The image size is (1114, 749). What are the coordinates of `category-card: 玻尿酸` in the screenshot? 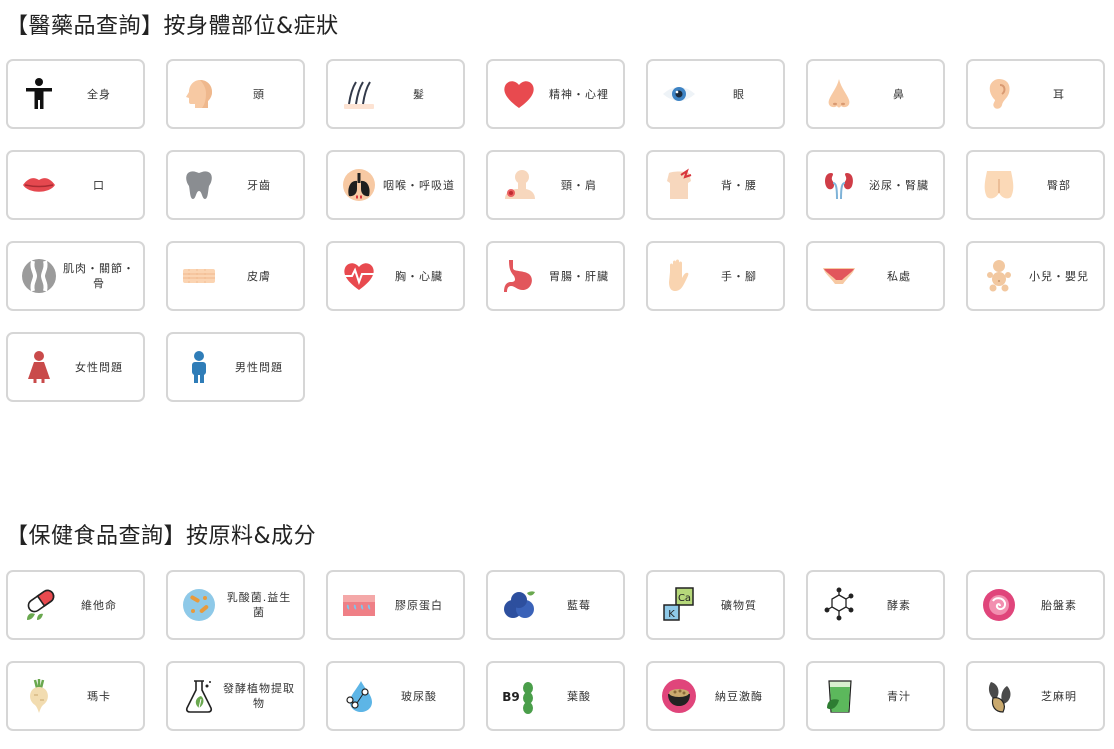 It's located at (395, 696).